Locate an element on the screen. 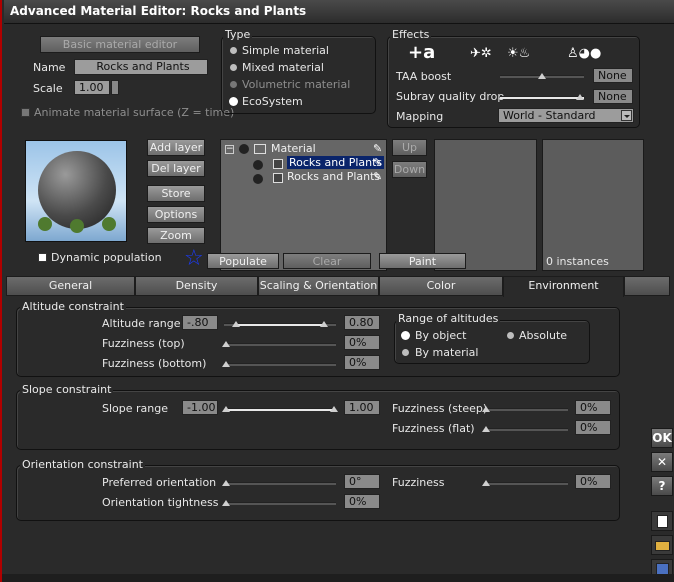  taa-slider is located at coordinates (542, 76).